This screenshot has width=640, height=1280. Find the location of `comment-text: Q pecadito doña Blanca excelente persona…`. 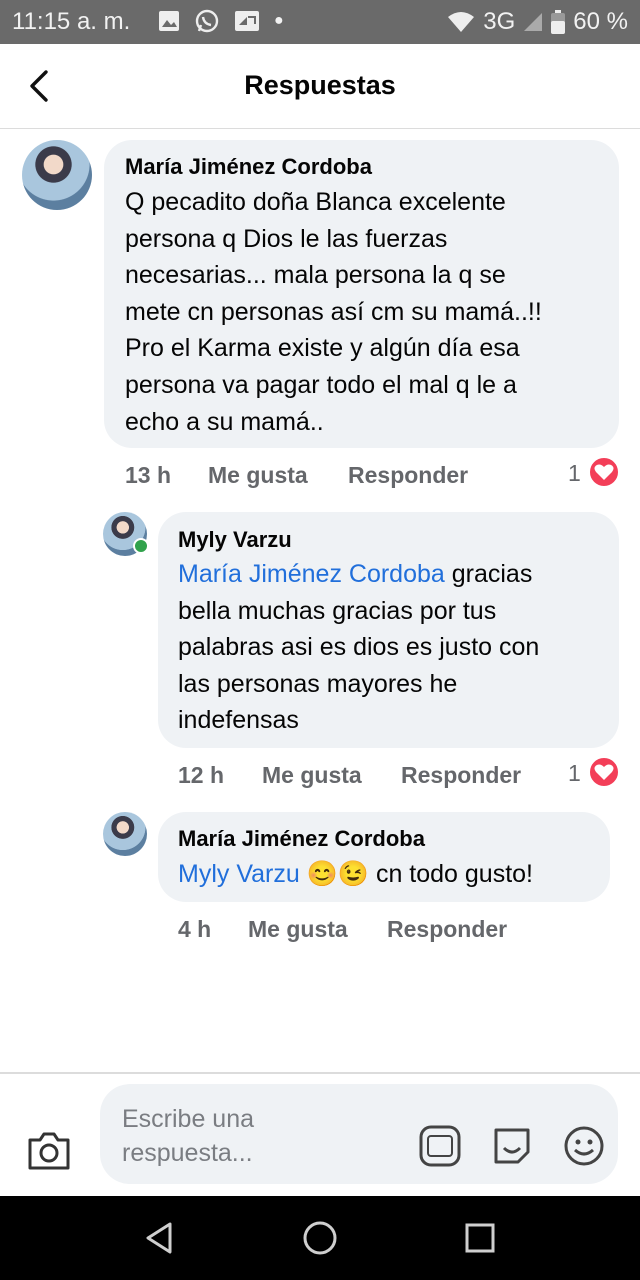

comment-text: Q pecadito doña Blanca excelente persona… is located at coordinates (333, 312).